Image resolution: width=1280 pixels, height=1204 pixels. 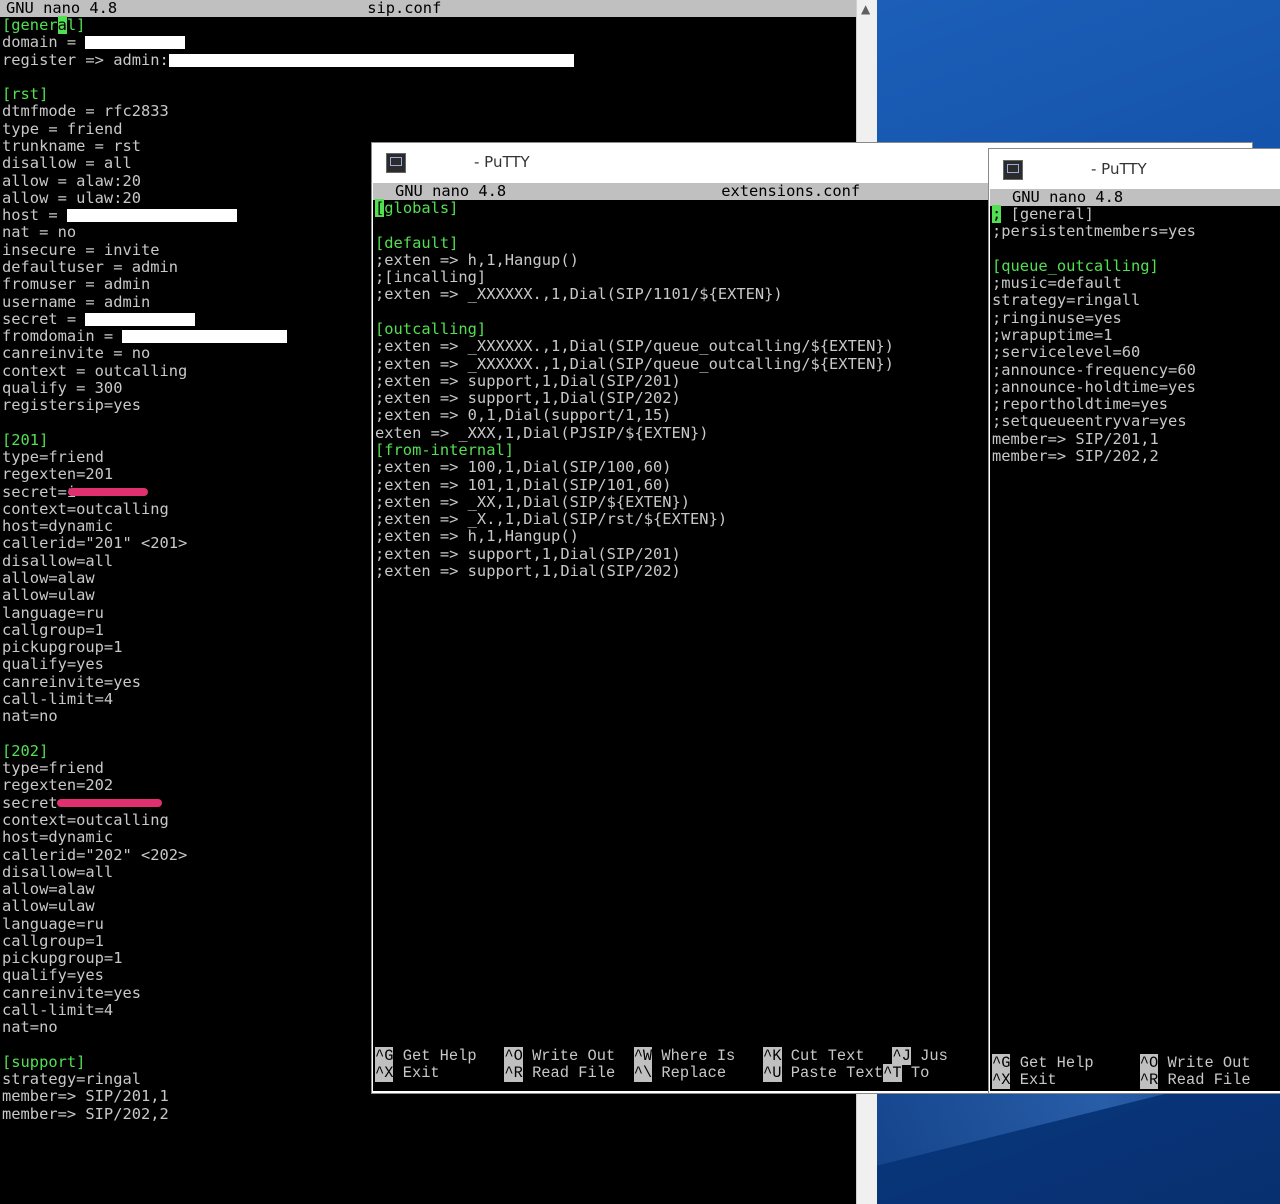 I want to click on text-cursor: [, so click(x=380, y=208).